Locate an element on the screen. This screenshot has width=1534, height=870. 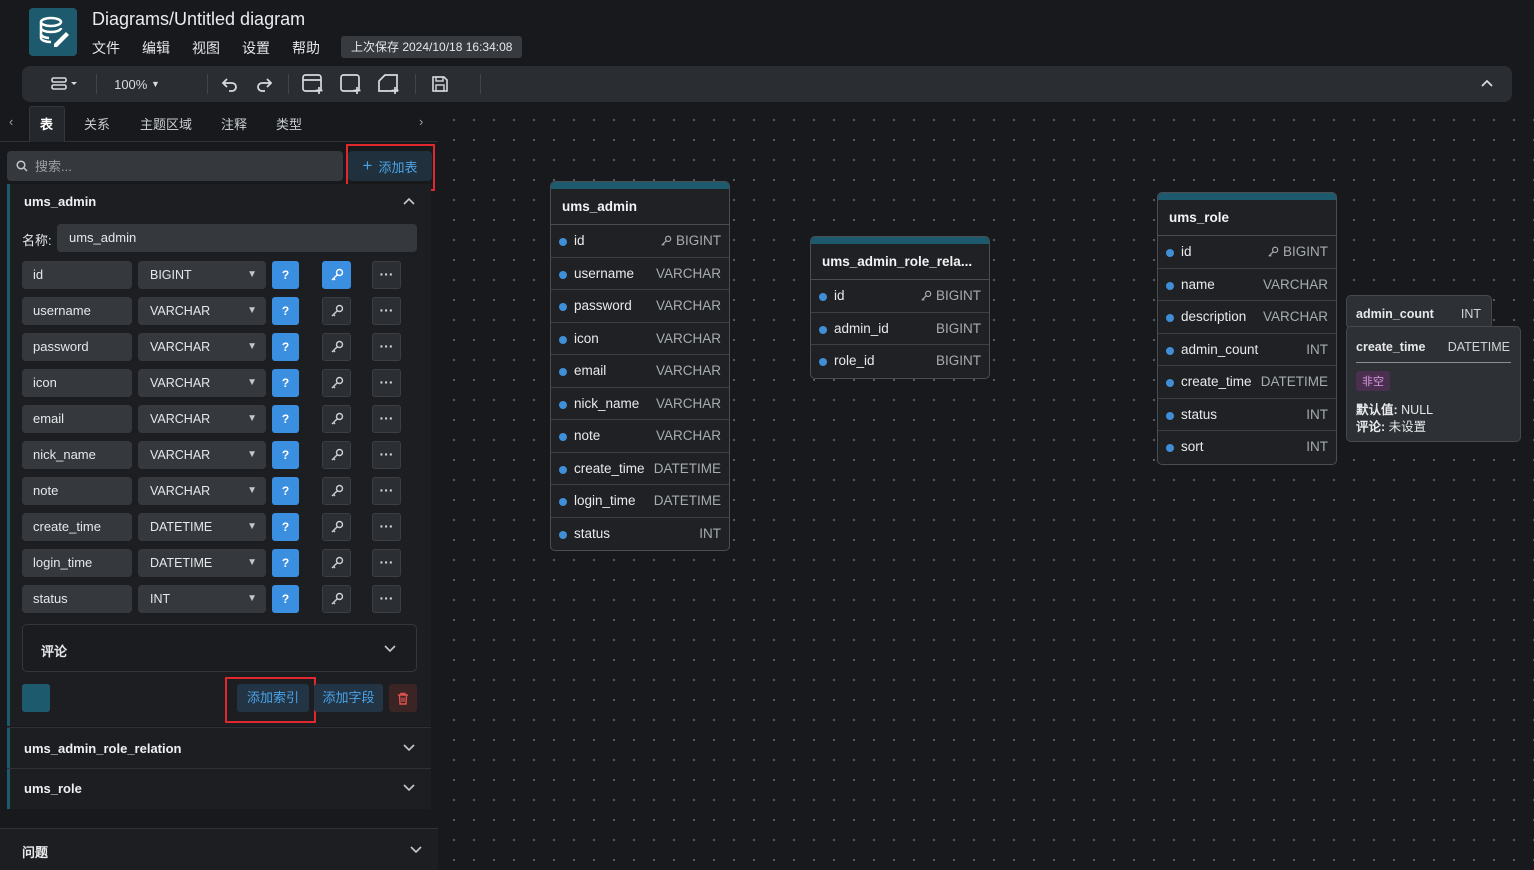
field-name-input: email is located at coordinates (77, 419).